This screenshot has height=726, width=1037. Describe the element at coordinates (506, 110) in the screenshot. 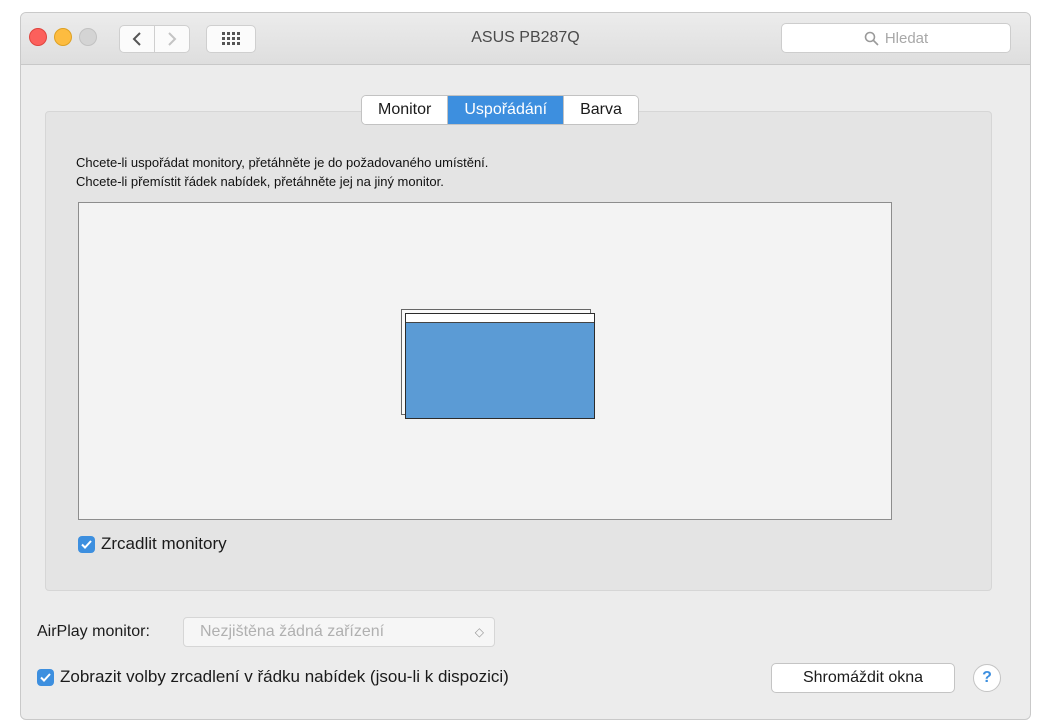

I see `tab-arrangement: Uspořádání` at that location.